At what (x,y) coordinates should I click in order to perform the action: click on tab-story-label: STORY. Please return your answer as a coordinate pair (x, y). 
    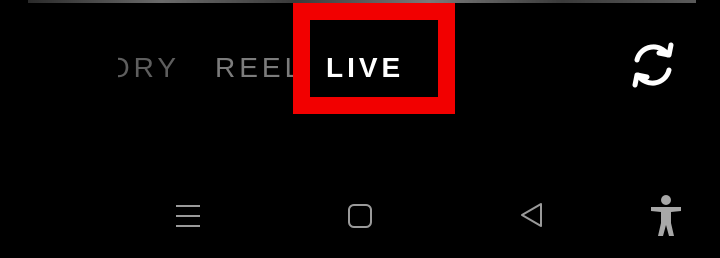
    Looking at the image, I should click on (149, 67).